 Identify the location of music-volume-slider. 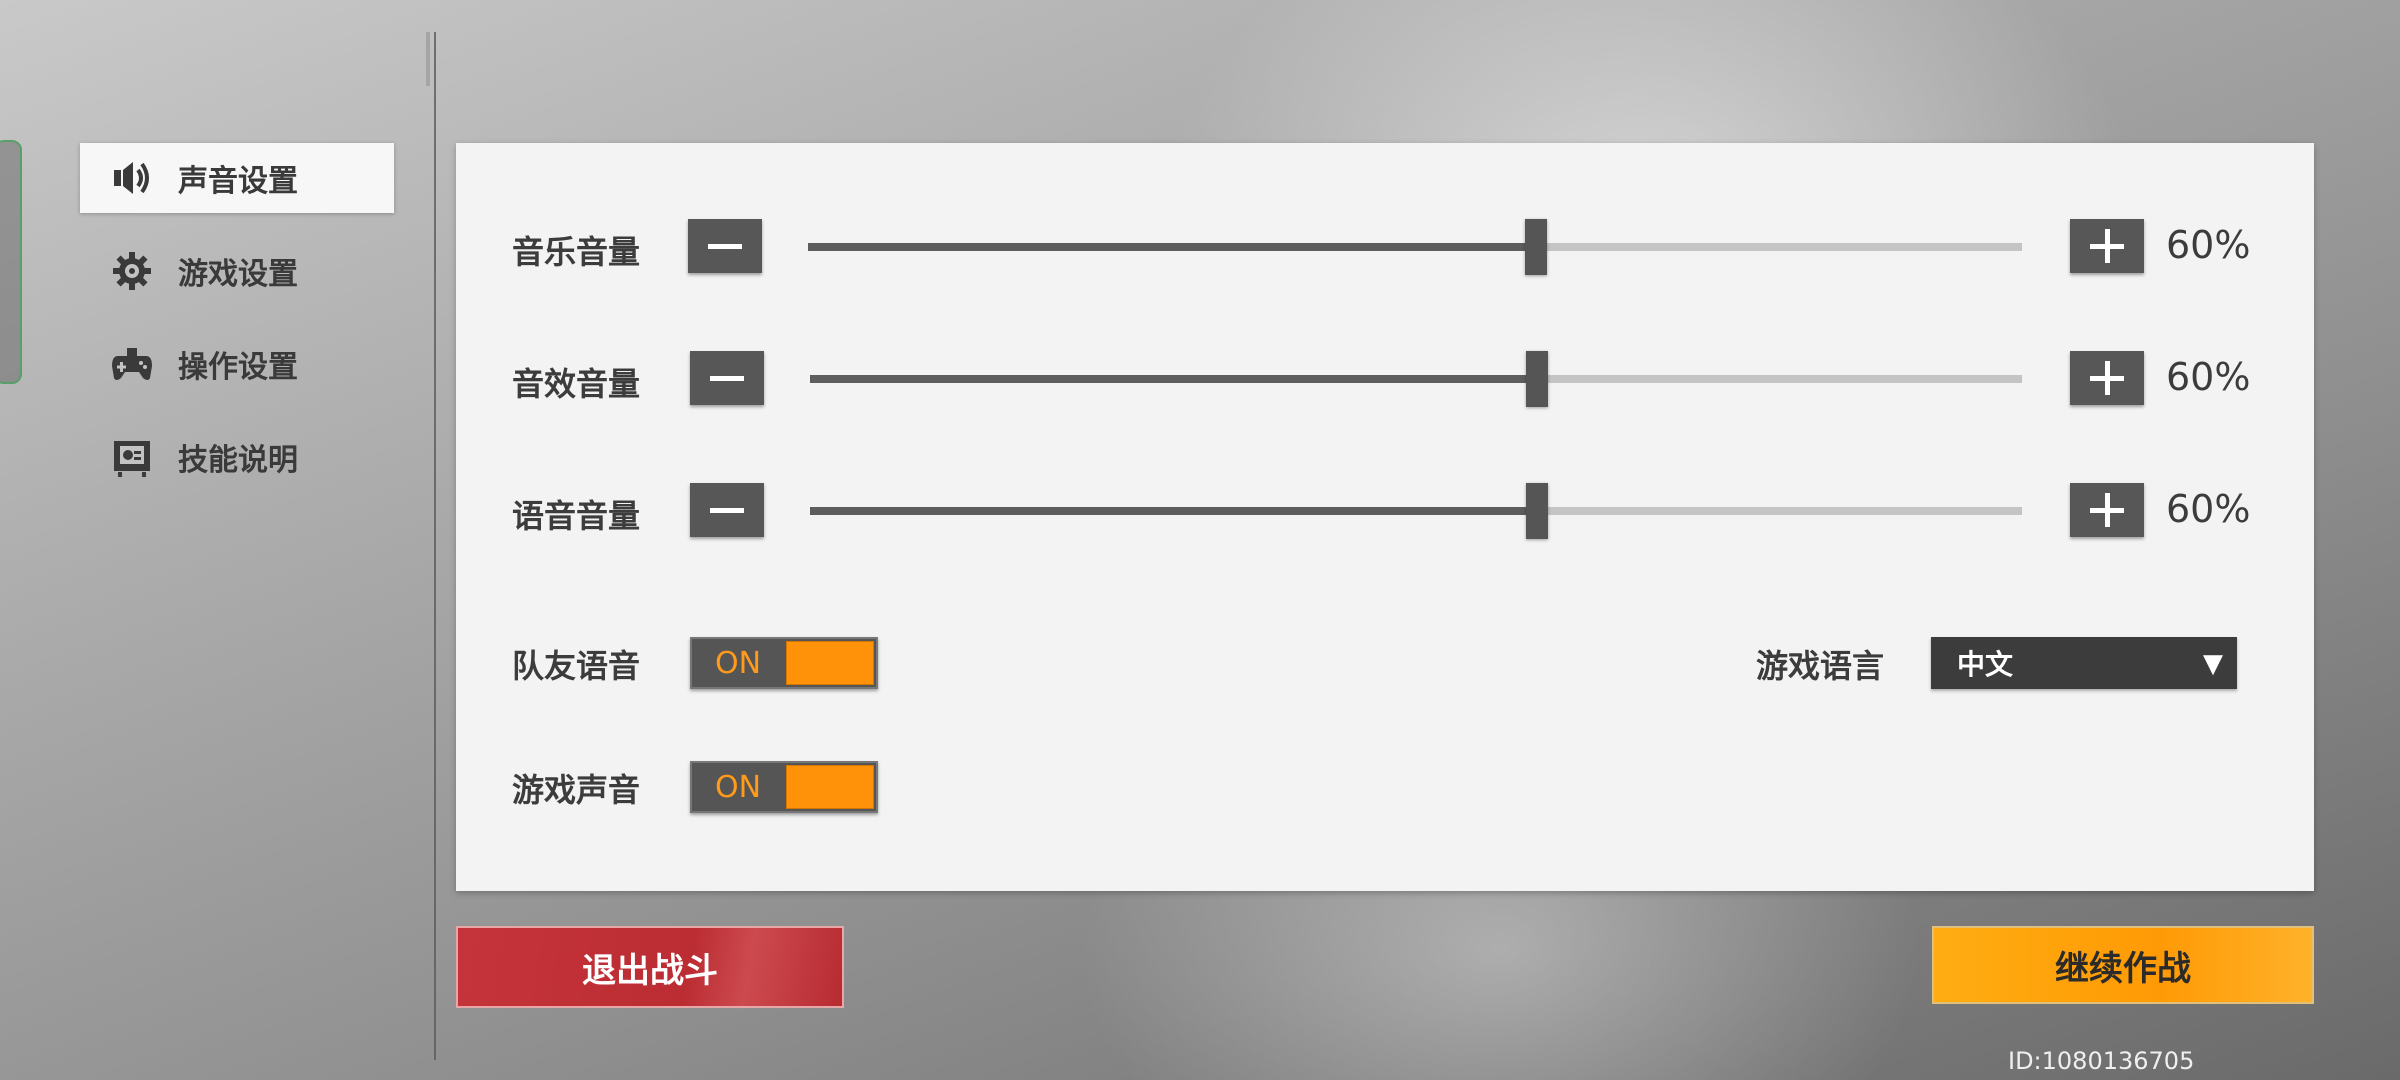
(1415, 247).